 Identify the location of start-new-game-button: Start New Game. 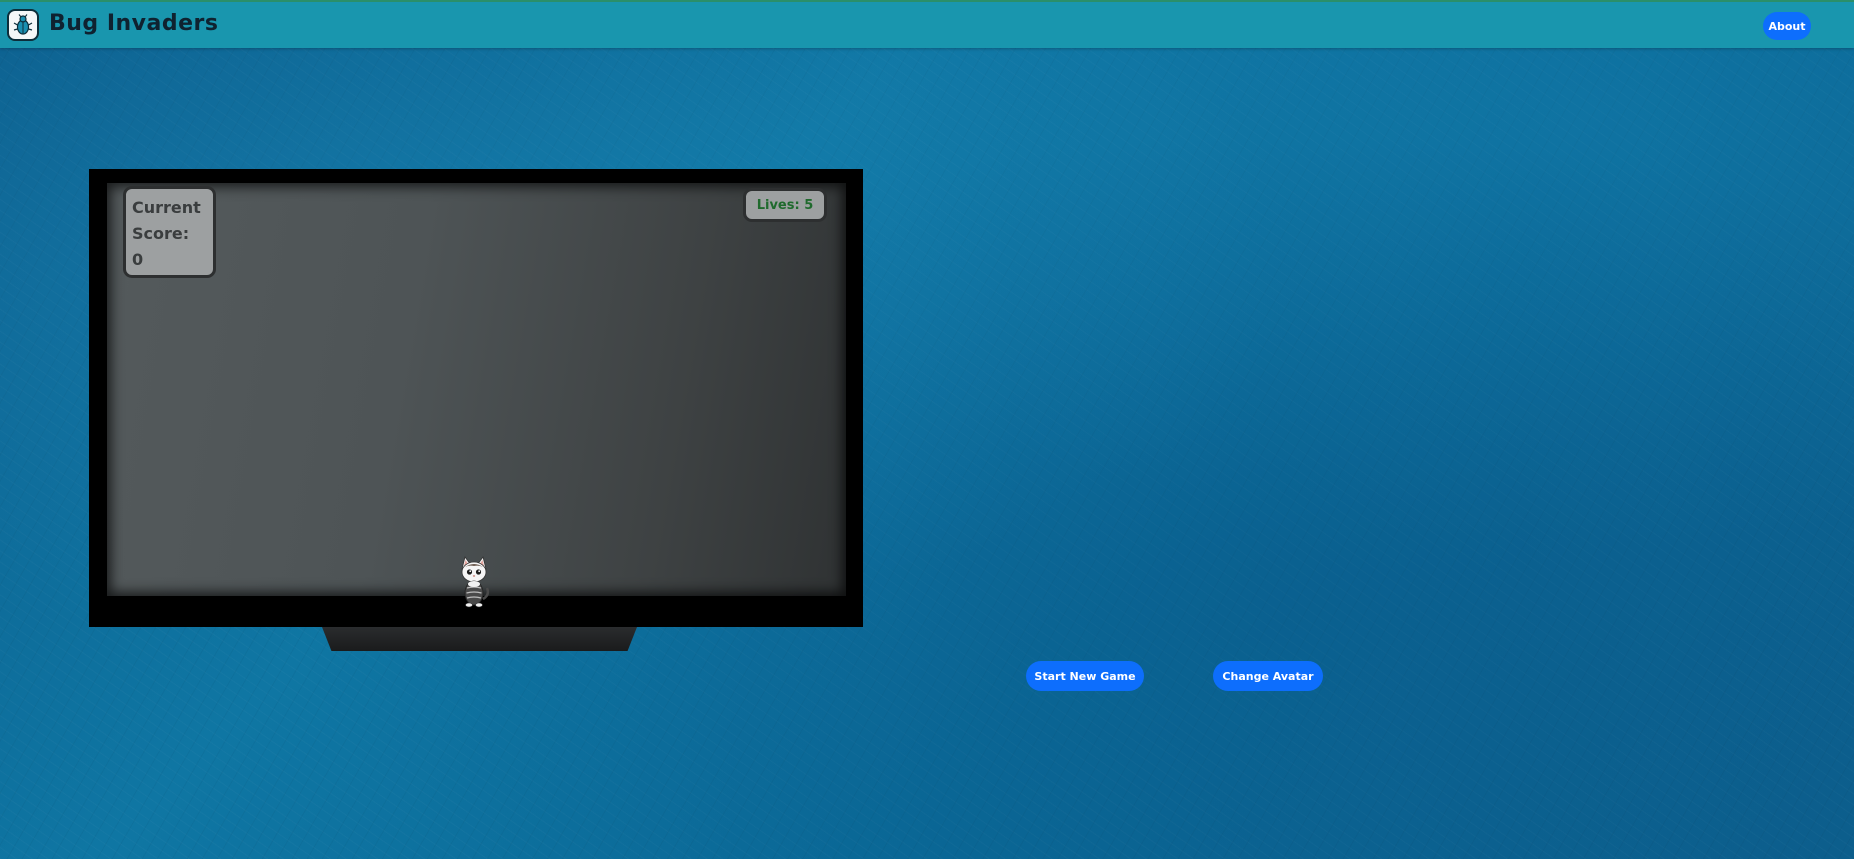
(1085, 676).